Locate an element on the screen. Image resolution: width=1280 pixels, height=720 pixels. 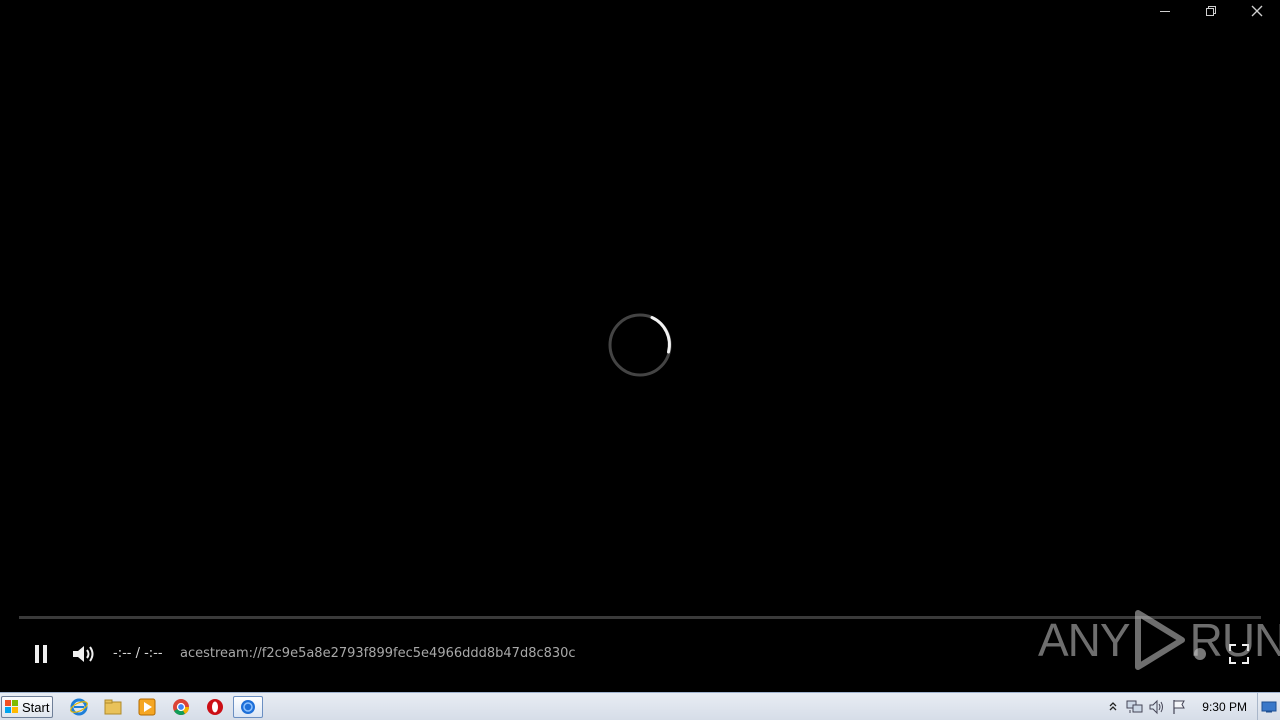
windows-logo-icon is located at coordinates (11, 706).